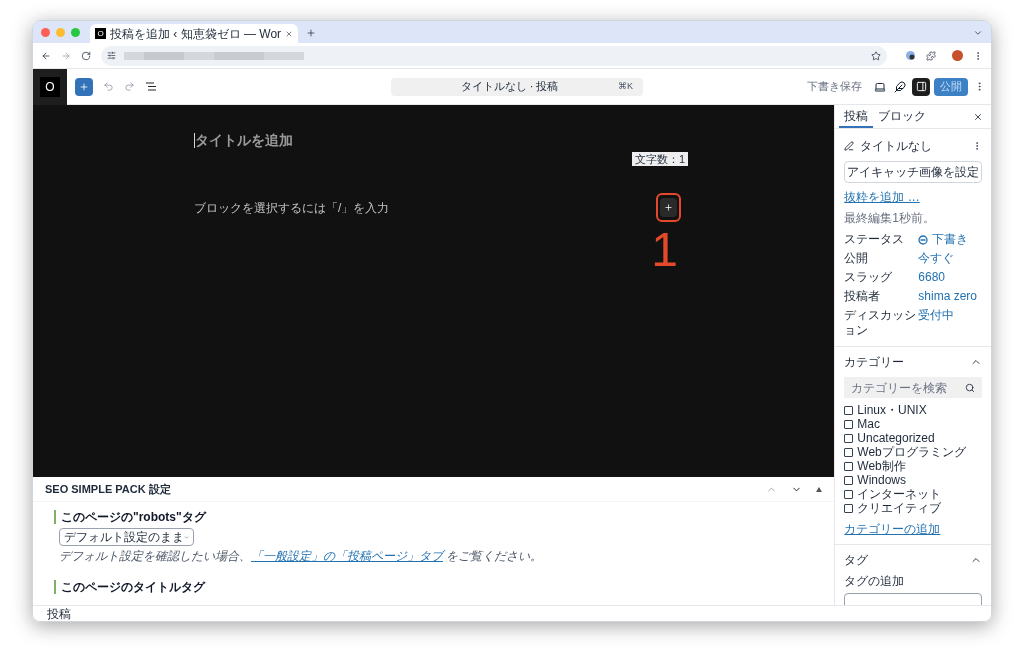 The image size is (1024, 663). What do you see at coordinates (876, 55) in the screenshot?
I see `bookmark-star-icon` at bounding box center [876, 55].